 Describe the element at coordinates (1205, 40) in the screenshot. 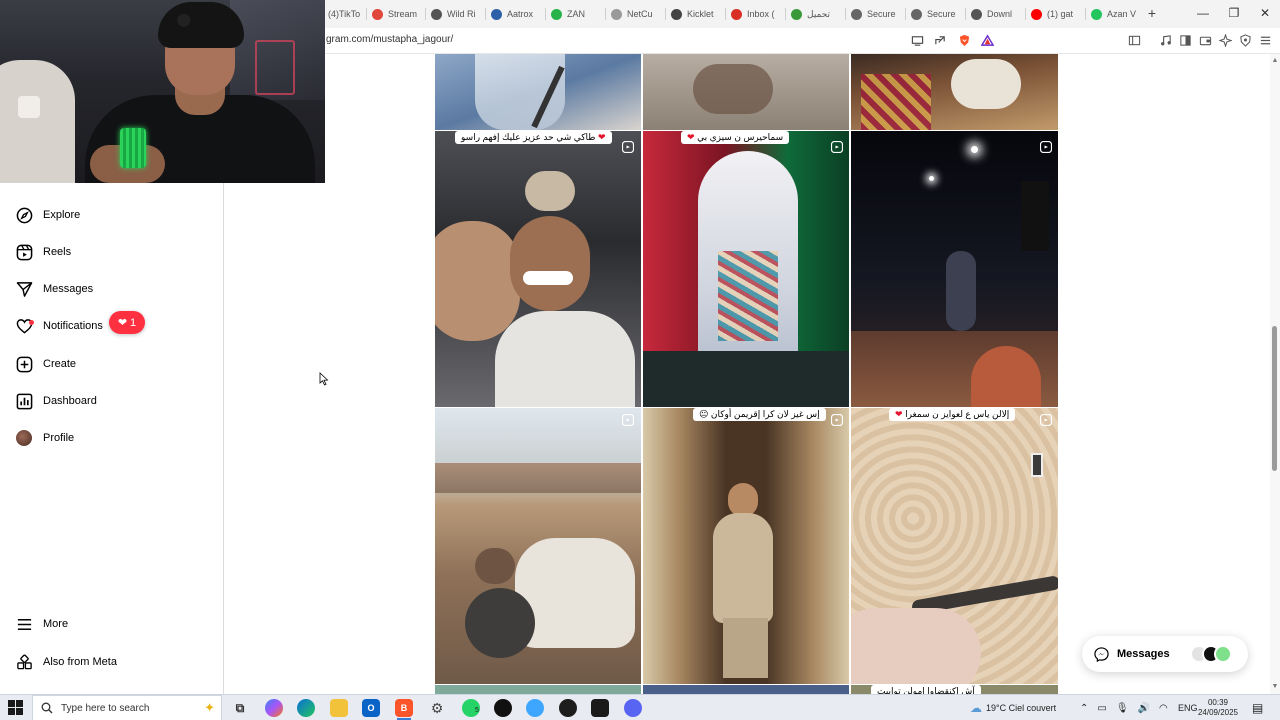

I see `wallet-icon` at that location.